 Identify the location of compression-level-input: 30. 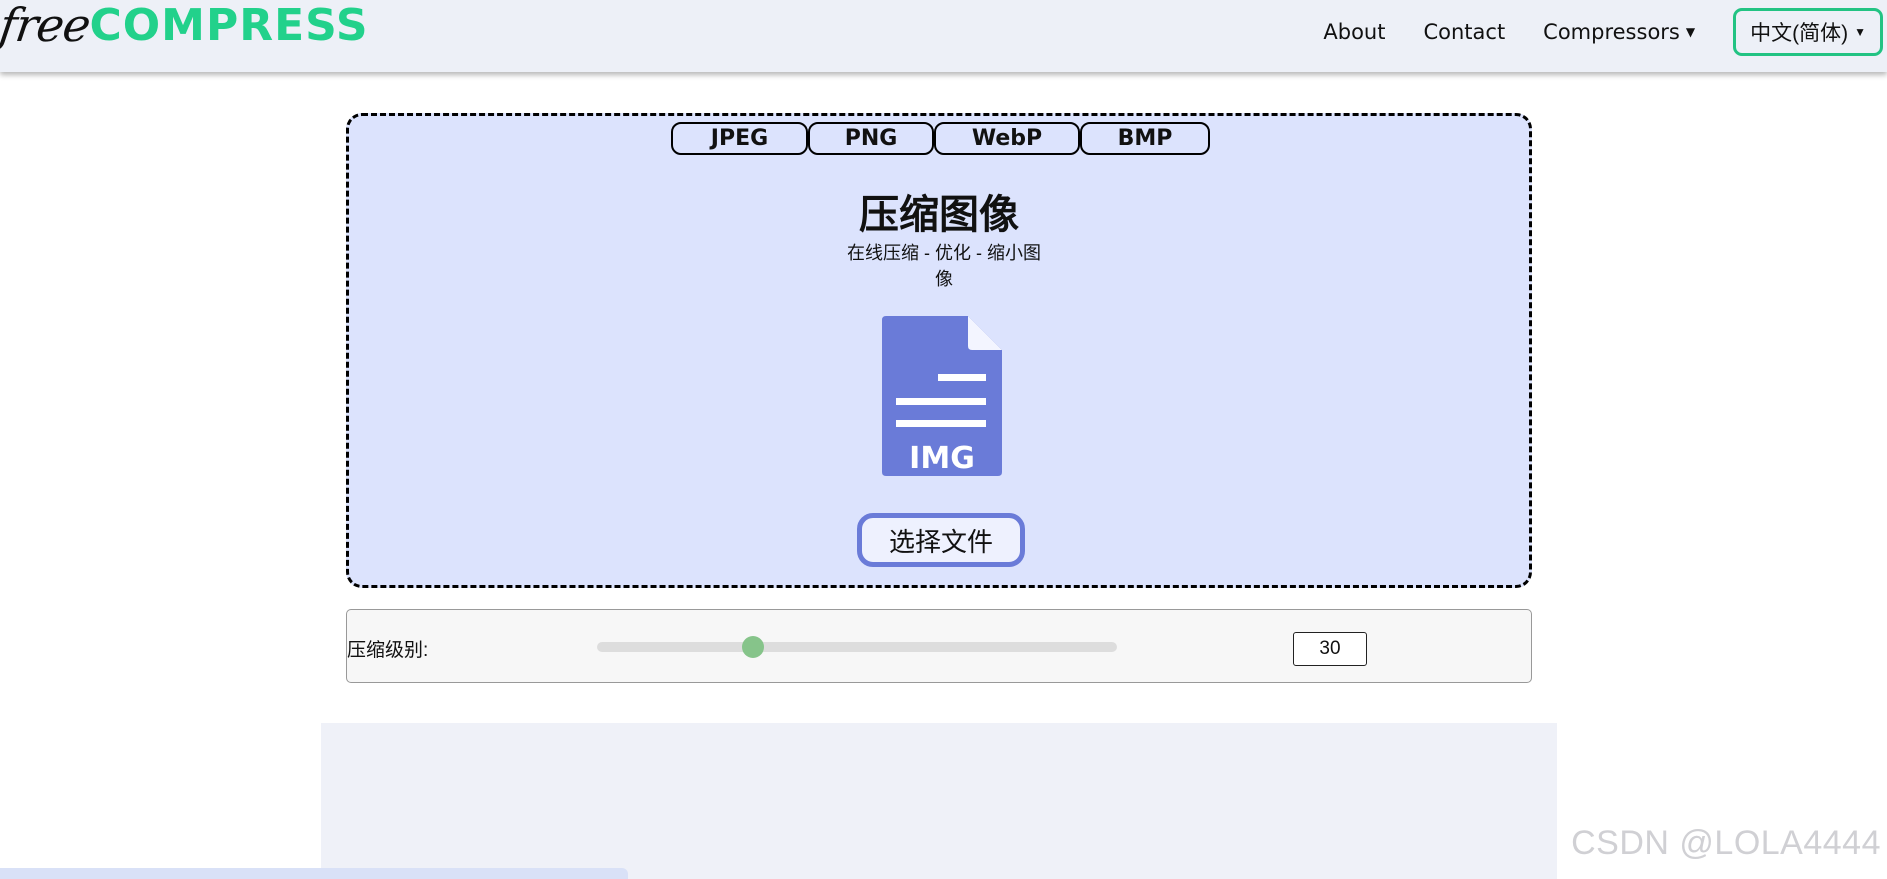
(1330, 649).